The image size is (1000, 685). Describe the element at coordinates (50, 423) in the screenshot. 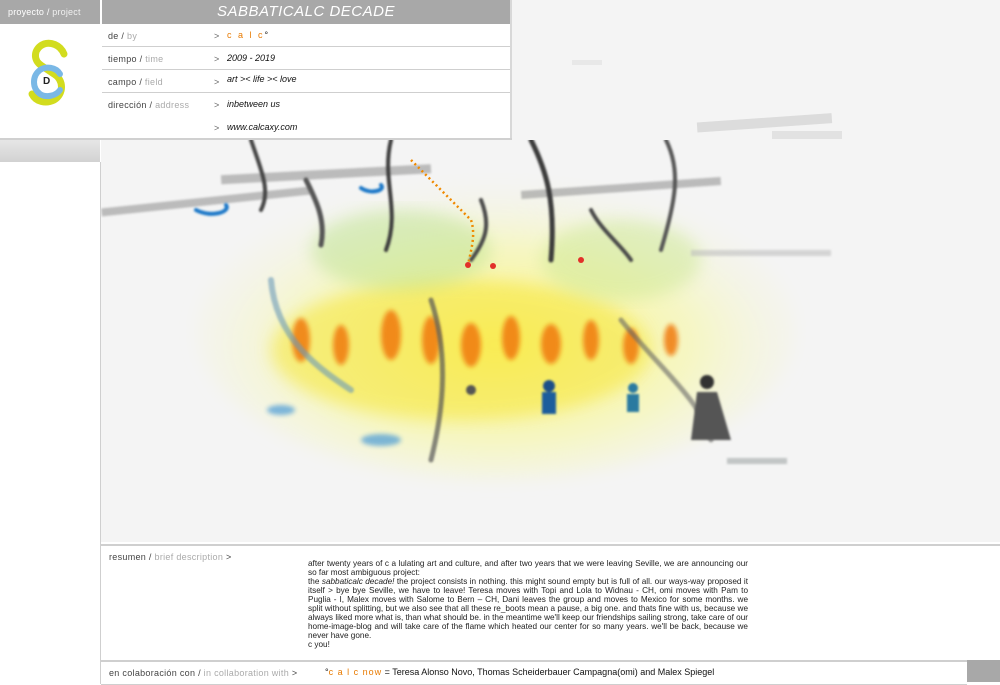

I see `left-column` at that location.